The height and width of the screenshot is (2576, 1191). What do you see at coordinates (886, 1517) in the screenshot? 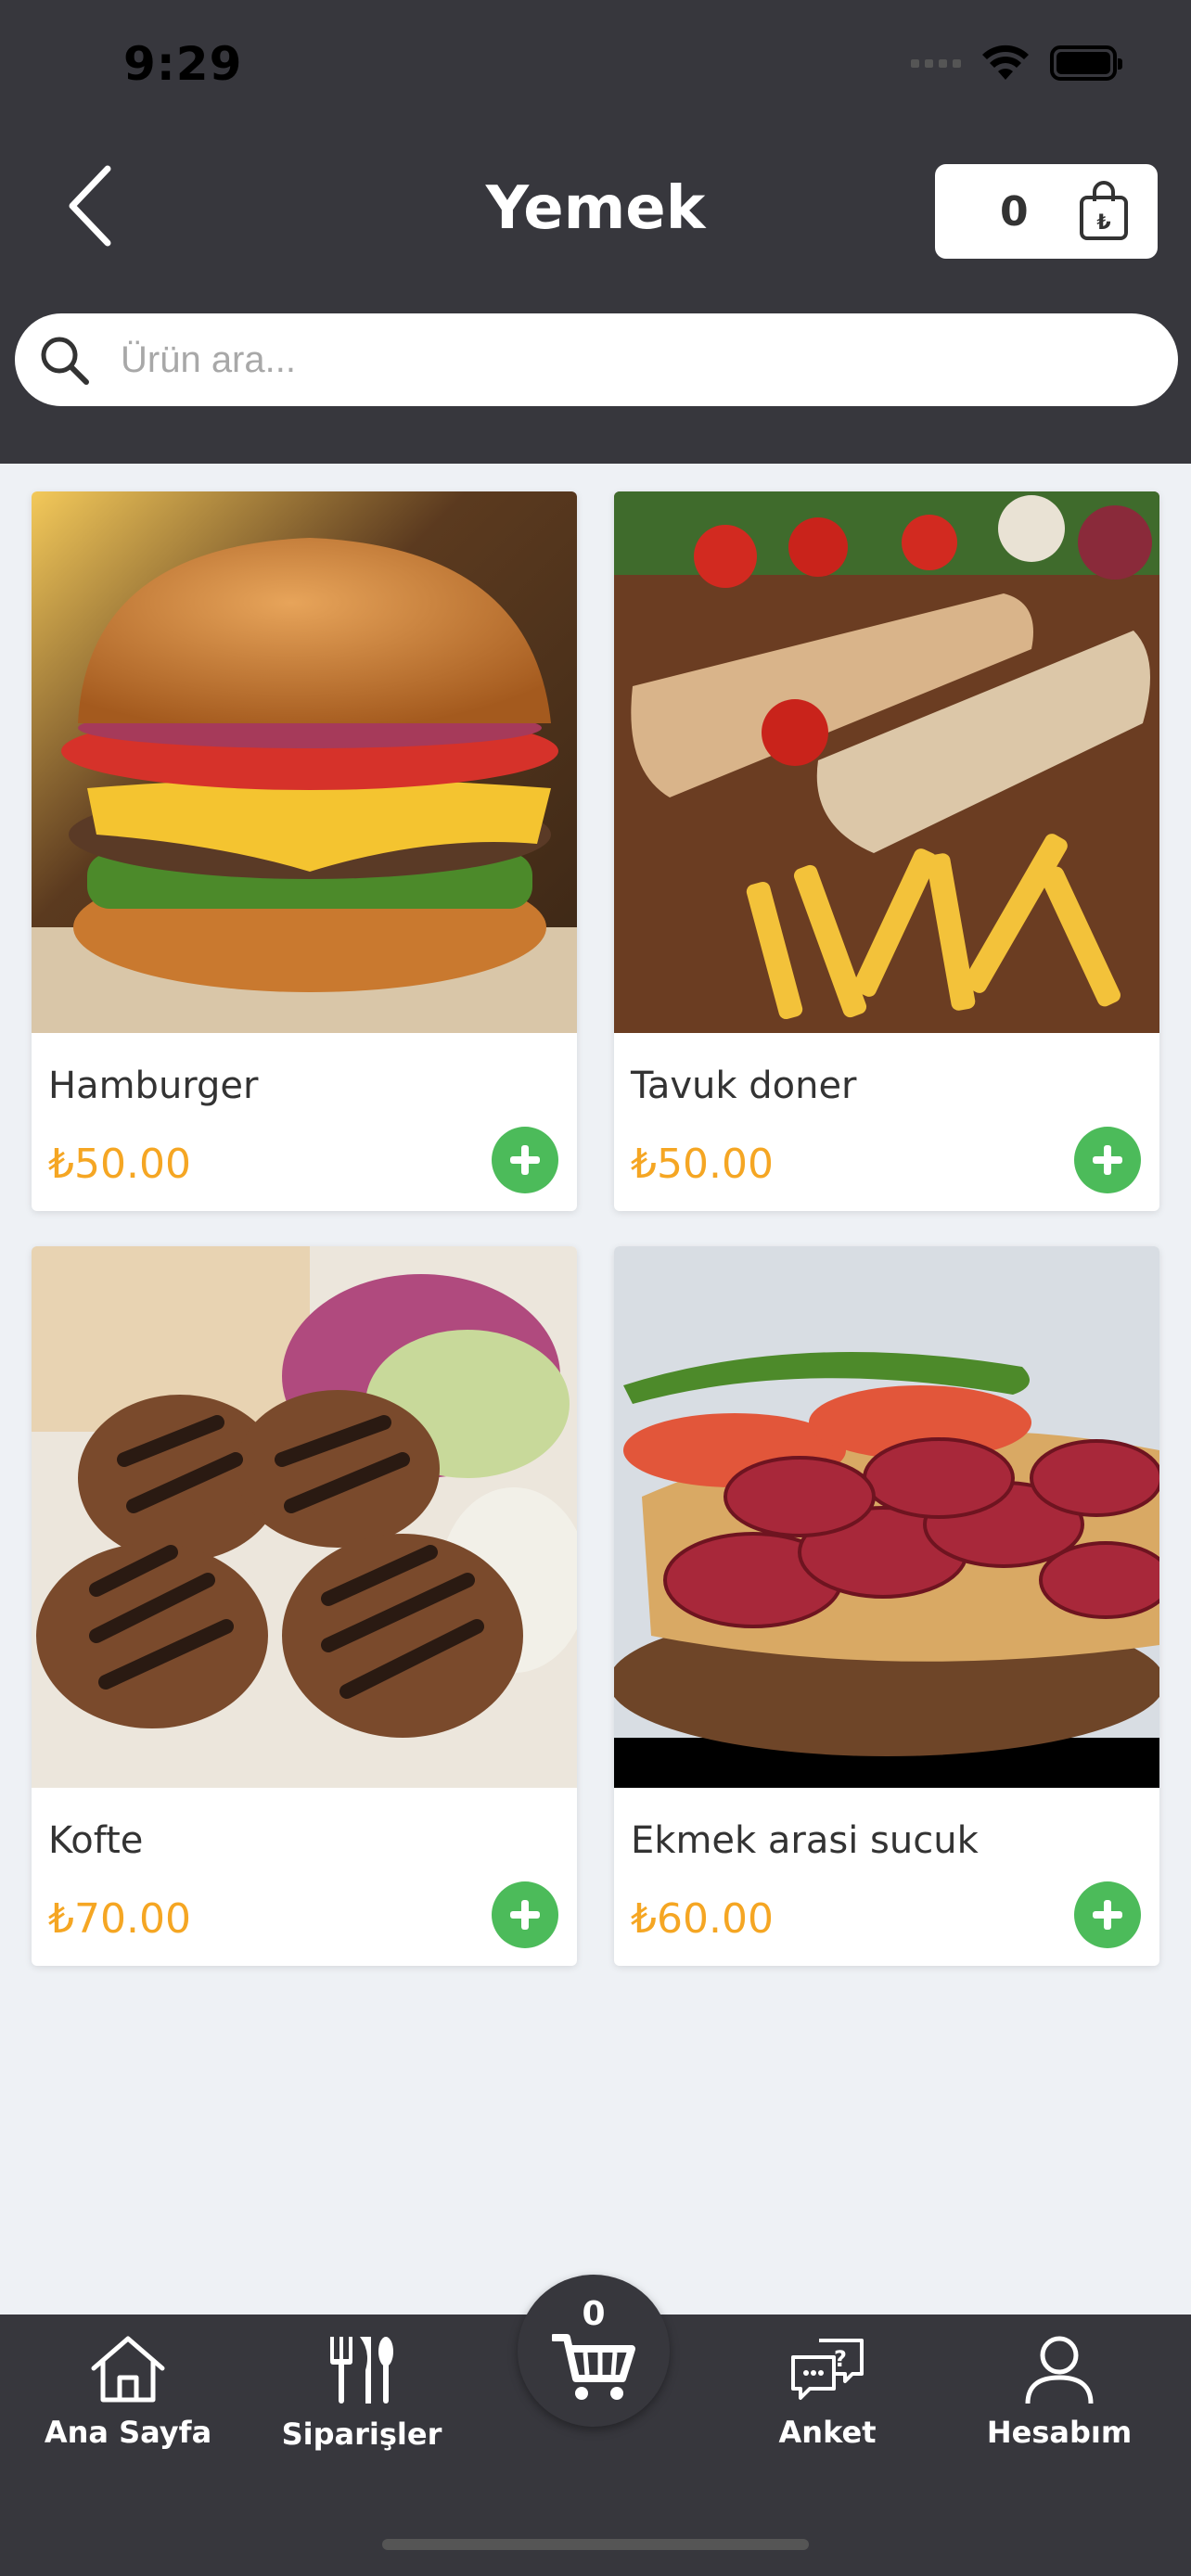
I see `sucuk-sandwich-image` at bounding box center [886, 1517].